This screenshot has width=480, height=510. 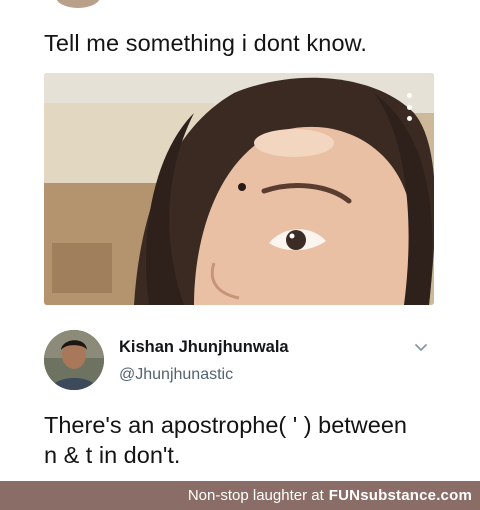 I want to click on more-options-button, so click(x=409, y=107).